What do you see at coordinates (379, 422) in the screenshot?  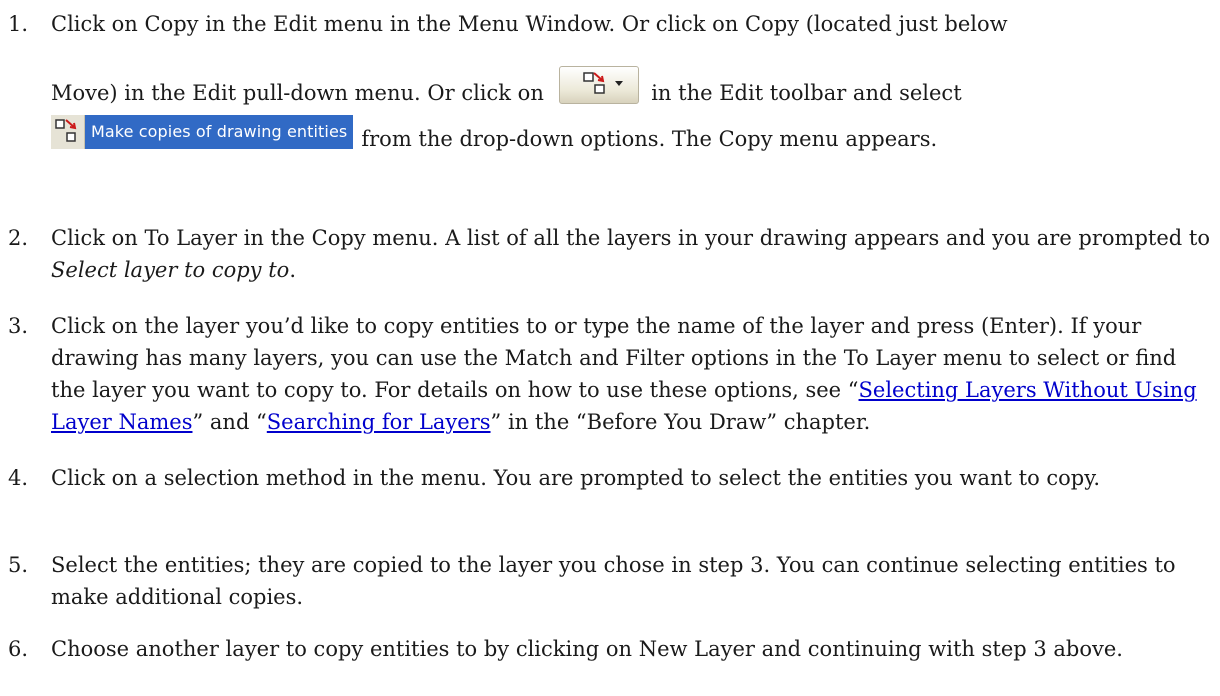 I see `link-searching-for-layers: Searching for Layers` at bounding box center [379, 422].